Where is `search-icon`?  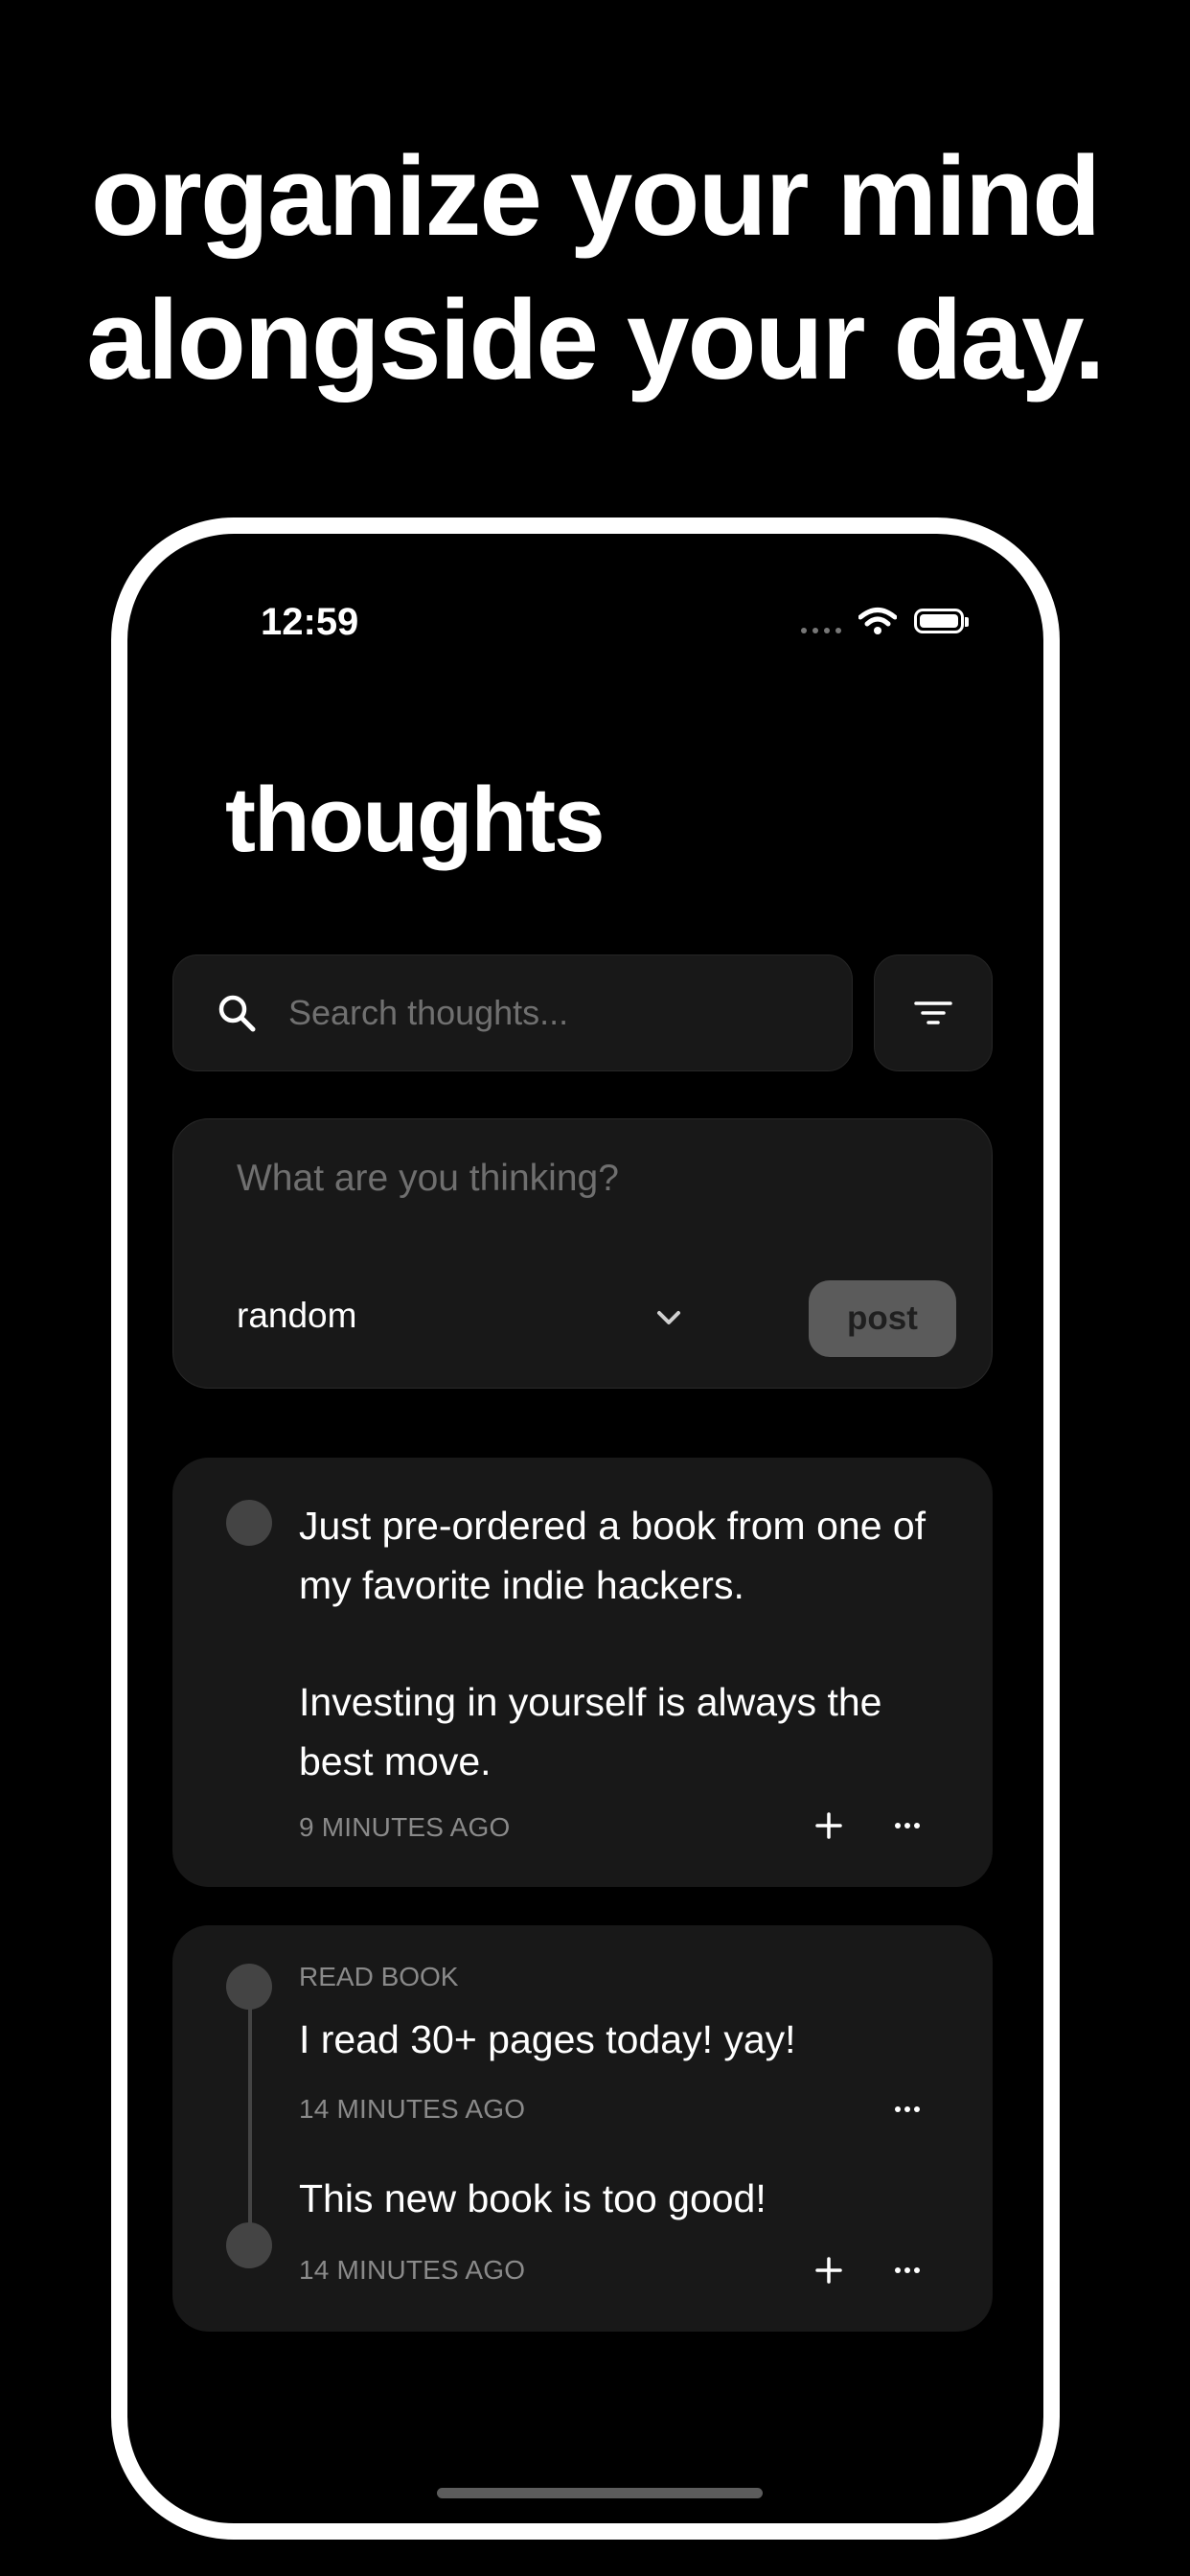
search-icon is located at coordinates (237, 1013).